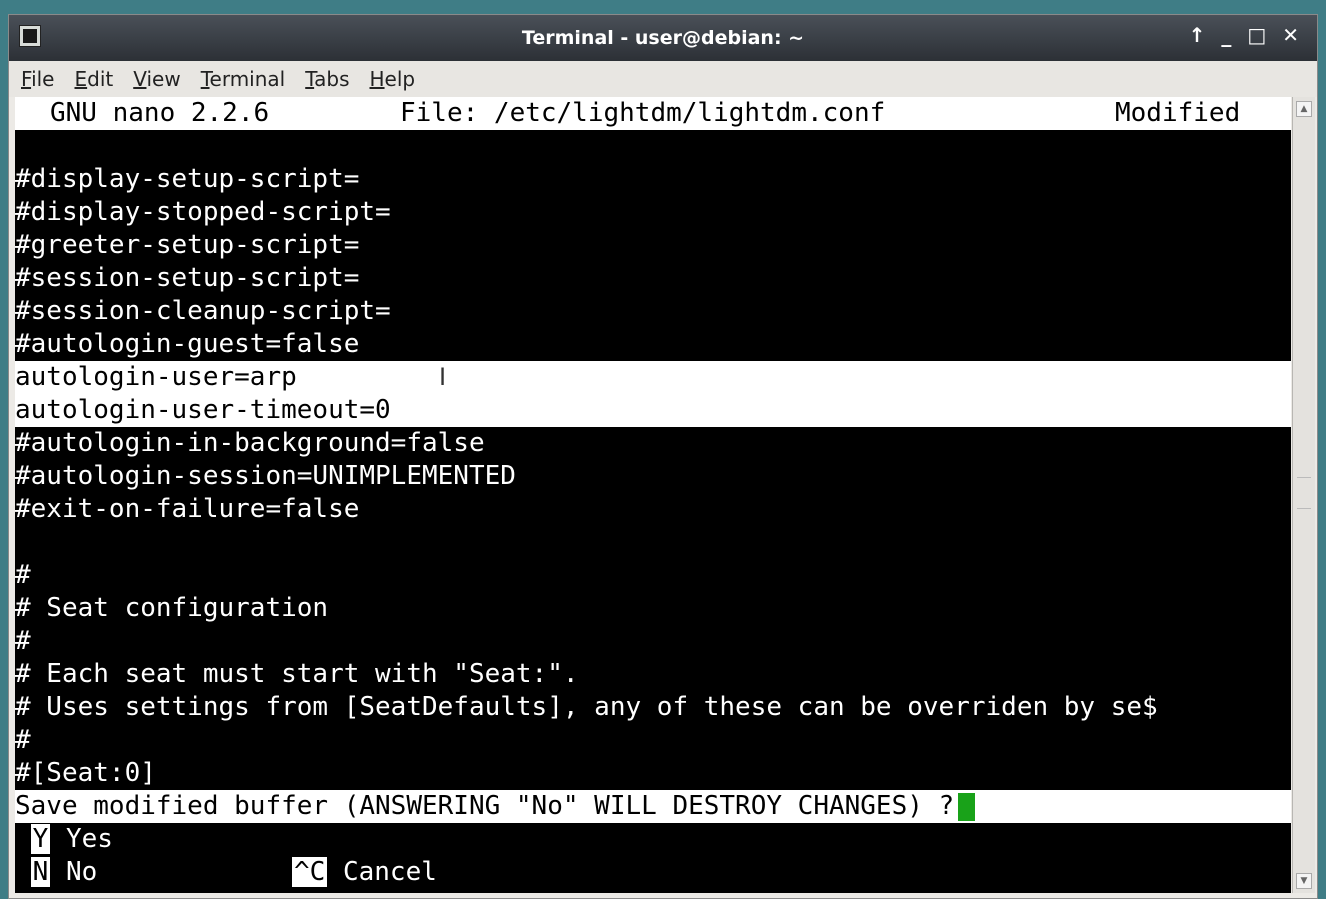 This screenshot has height=899, width=1326. I want to click on minimize-icon: _, so click(1226, 35).